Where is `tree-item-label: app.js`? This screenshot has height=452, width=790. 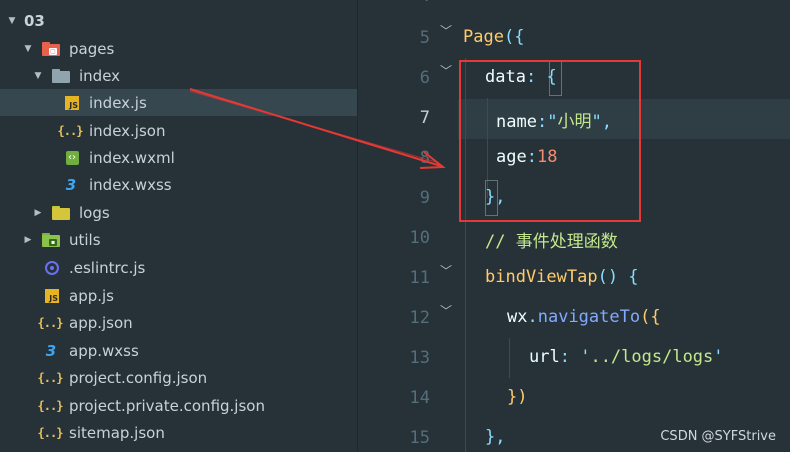 tree-item-label: app.js is located at coordinates (91, 295).